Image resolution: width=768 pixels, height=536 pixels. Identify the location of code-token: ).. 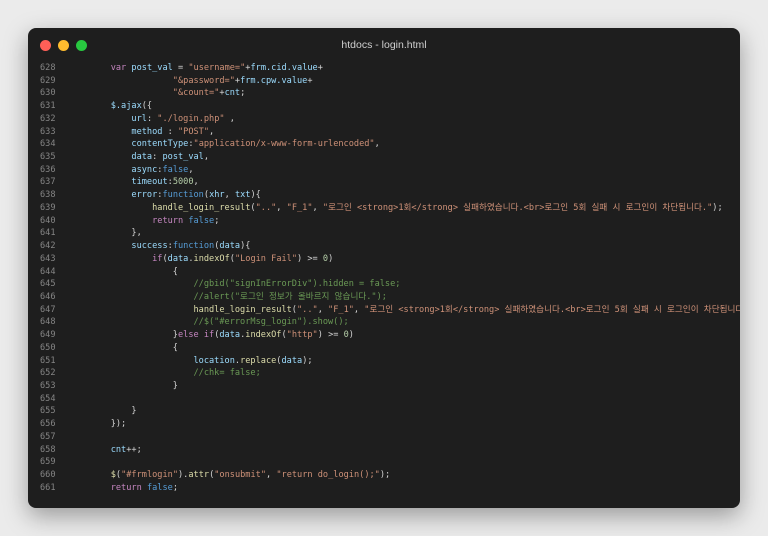
(183, 475).